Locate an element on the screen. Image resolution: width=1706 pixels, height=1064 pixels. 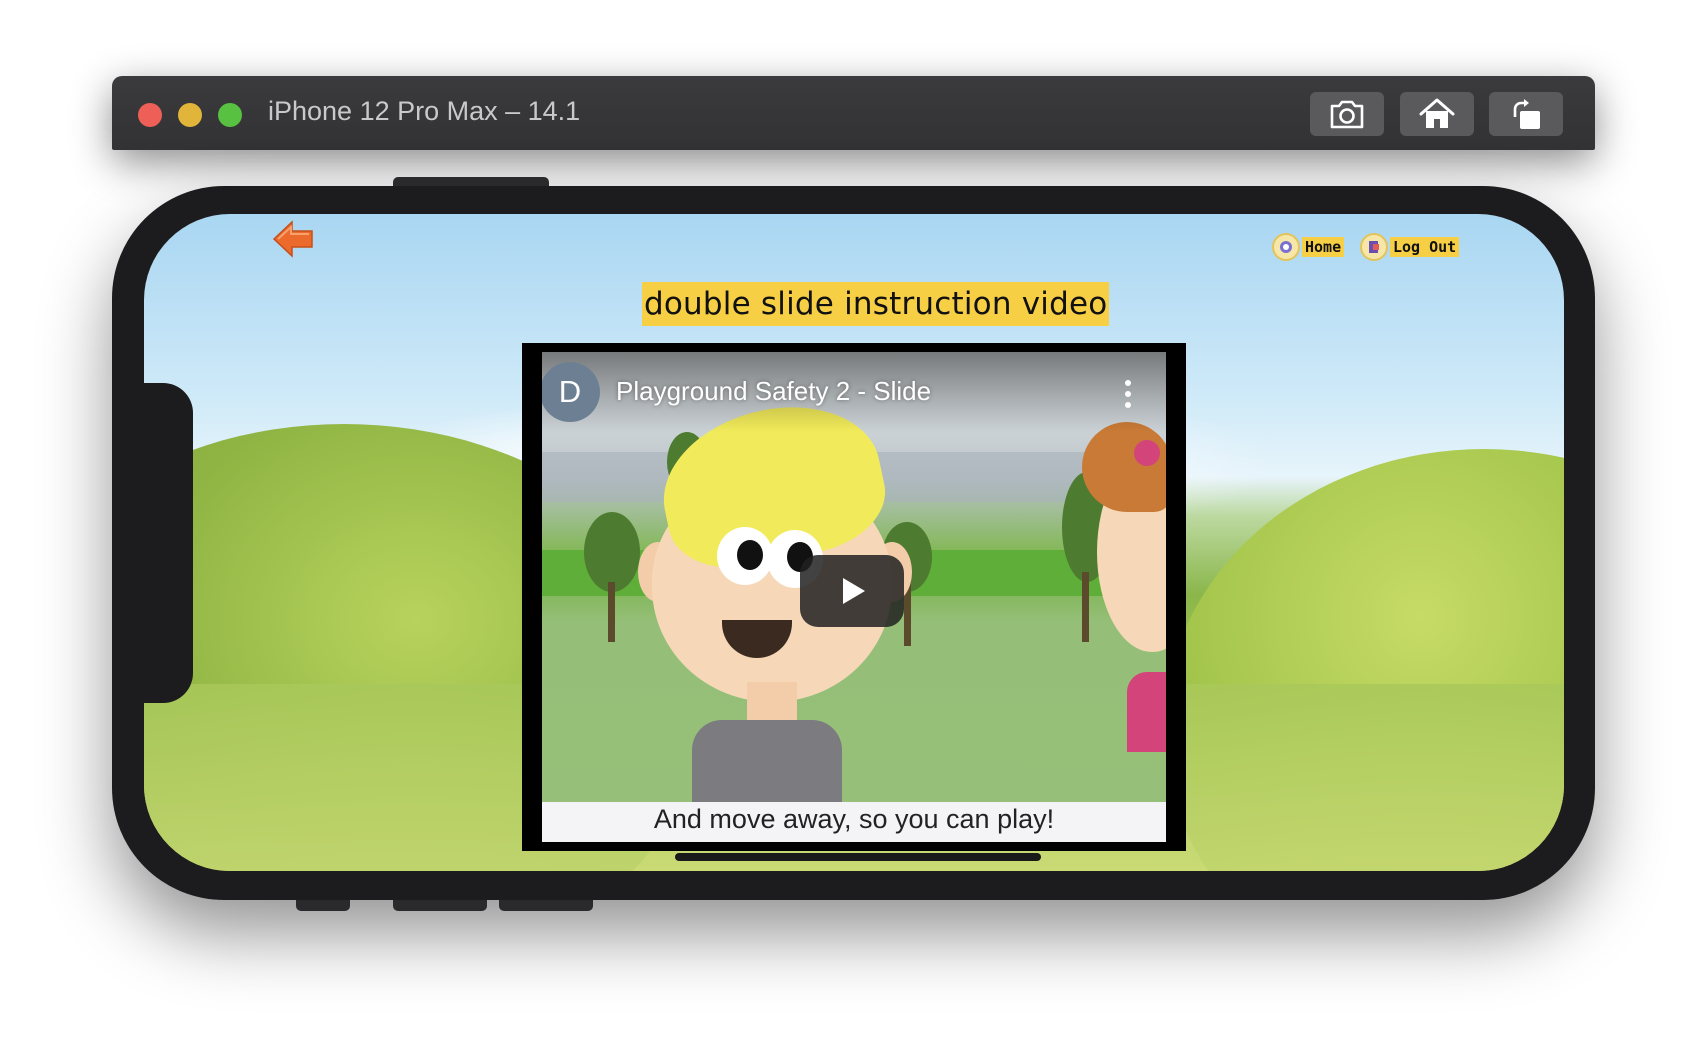
camera-icon is located at coordinates (1347, 114).